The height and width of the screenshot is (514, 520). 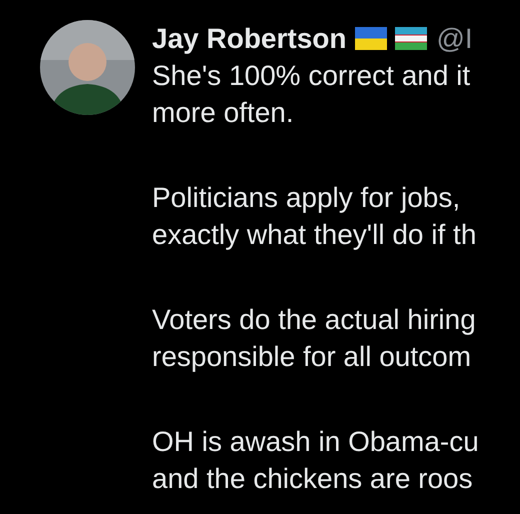 What do you see at coordinates (312, 479) in the screenshot?
I see `post-text-line: and the chickens are roos` at bounding box center [312, 479].